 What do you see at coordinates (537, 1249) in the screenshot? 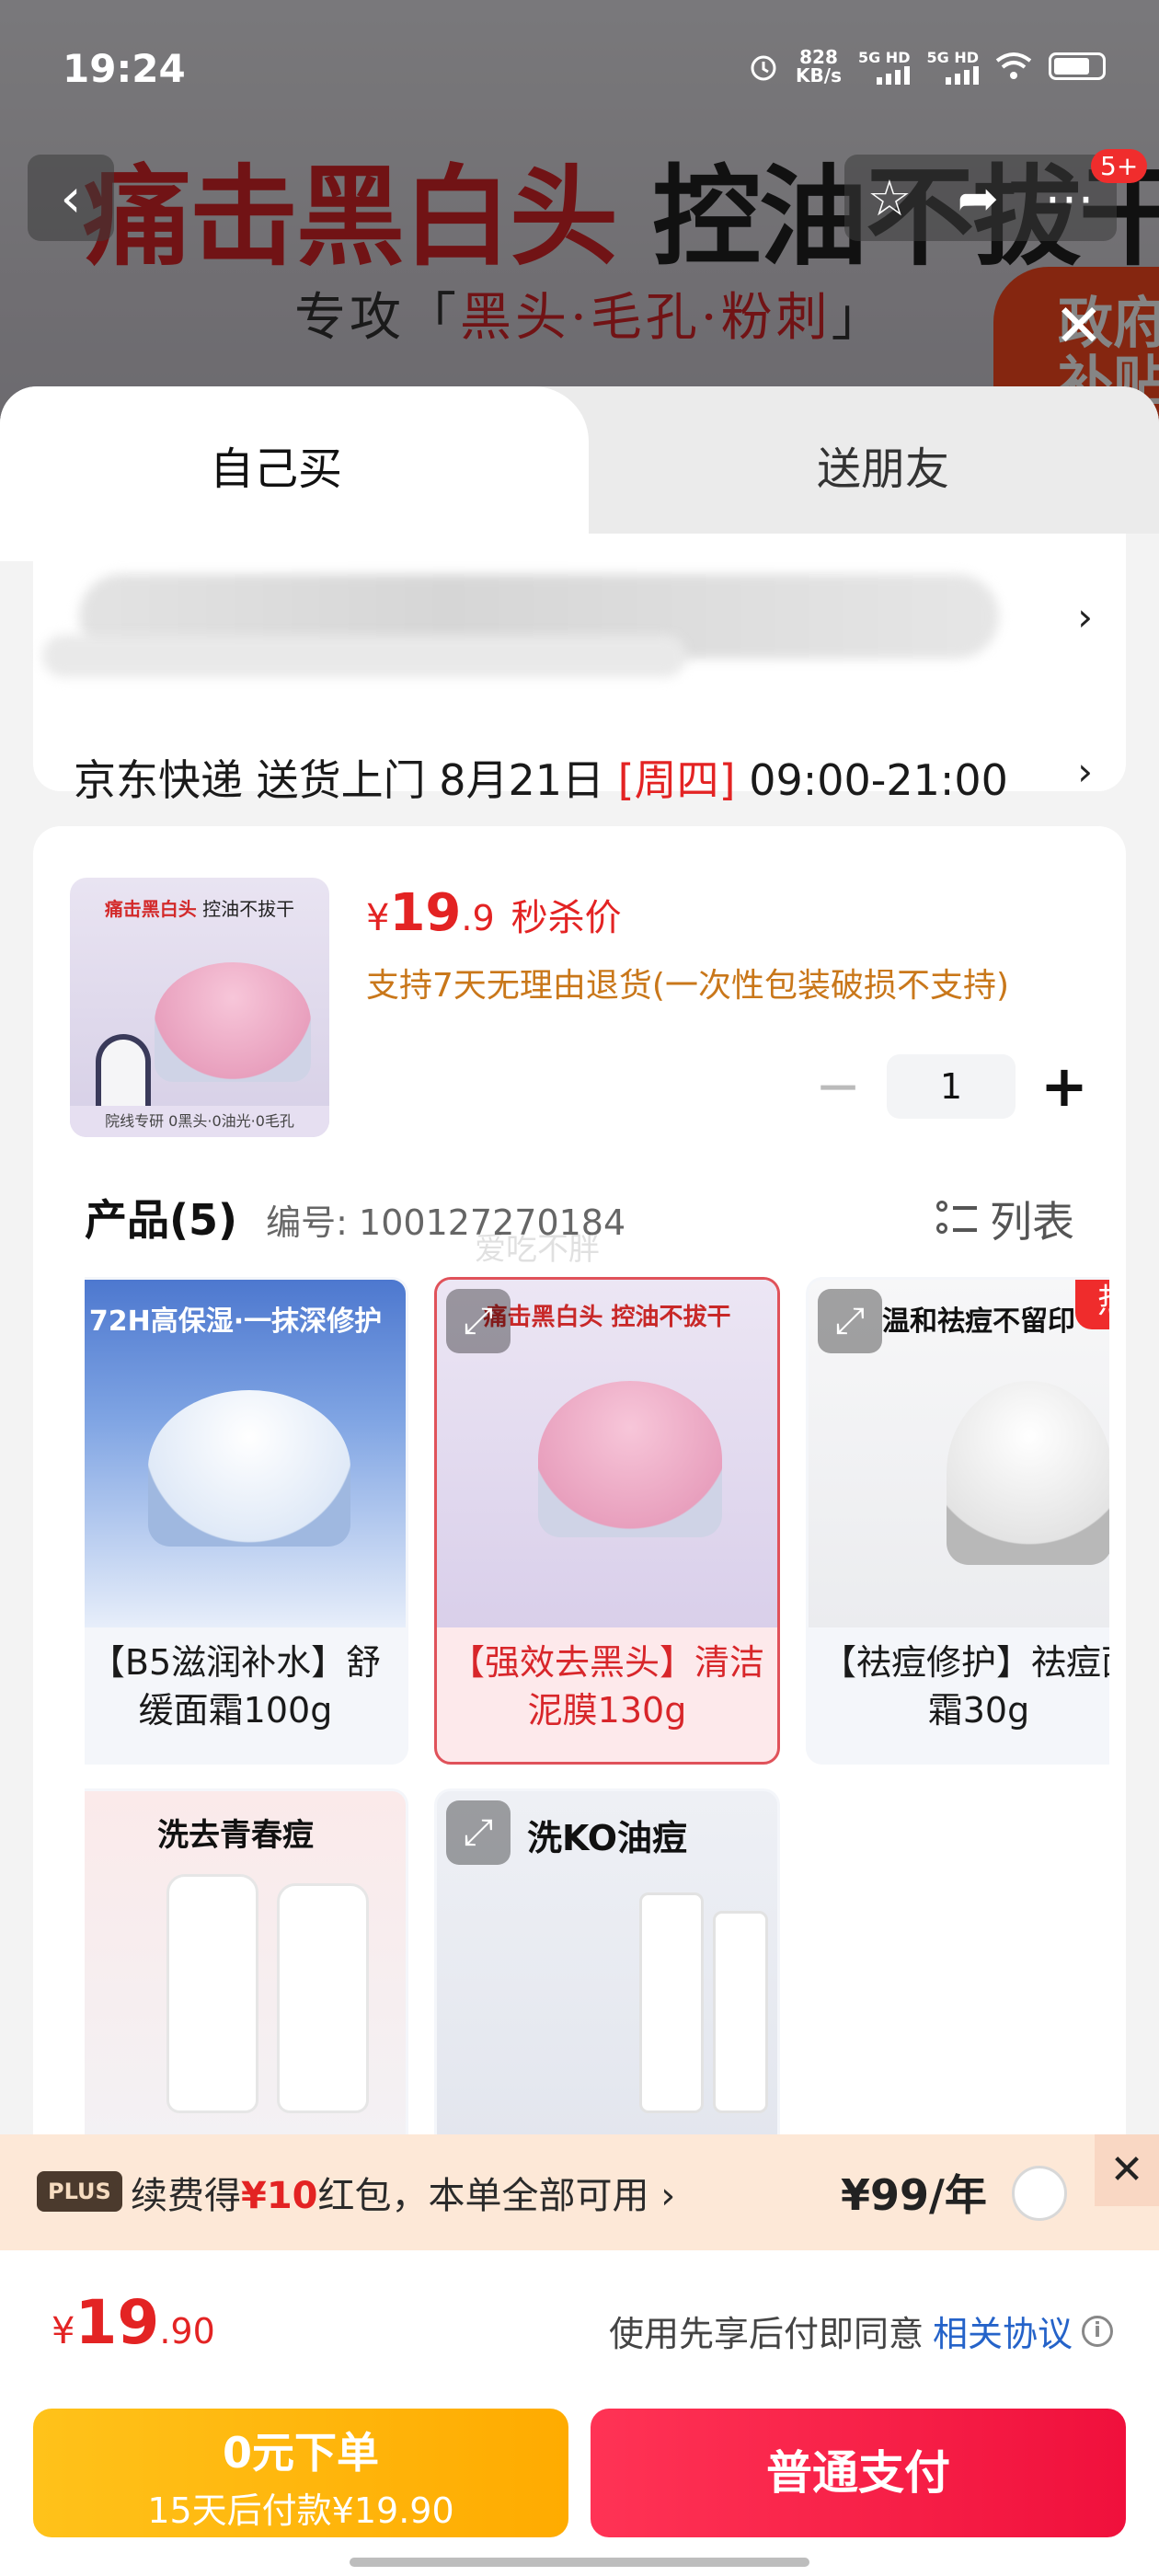
I see `watermark: 爱吃不胖` at bounding box center [537, 1249].